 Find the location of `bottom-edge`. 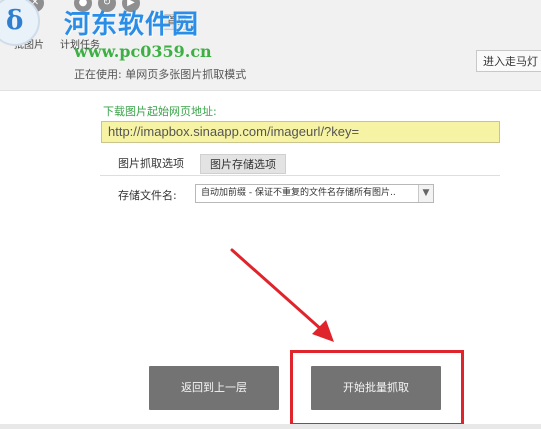

bottom-edge is located at coordinates (270, 426).